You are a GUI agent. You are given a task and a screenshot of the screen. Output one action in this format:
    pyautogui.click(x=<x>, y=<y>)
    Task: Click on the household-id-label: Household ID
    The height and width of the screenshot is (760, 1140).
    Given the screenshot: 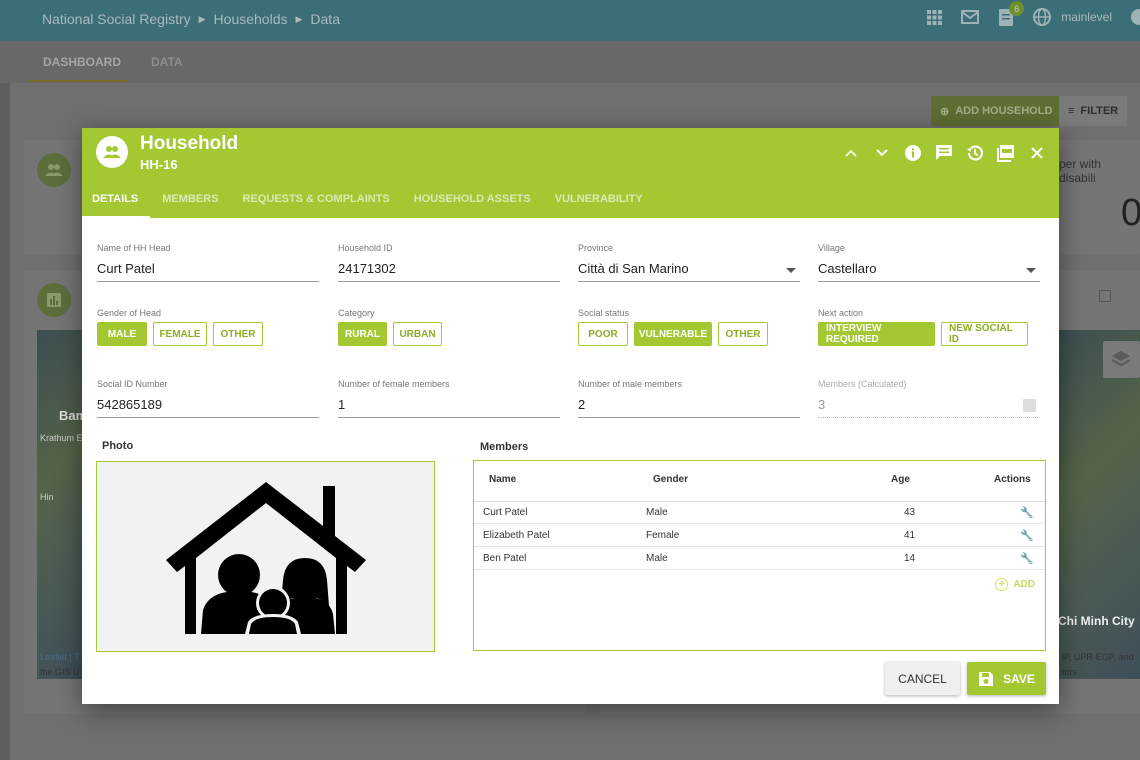 What is the action you would take?
    pyautogui.click(x=365, y=248)
    